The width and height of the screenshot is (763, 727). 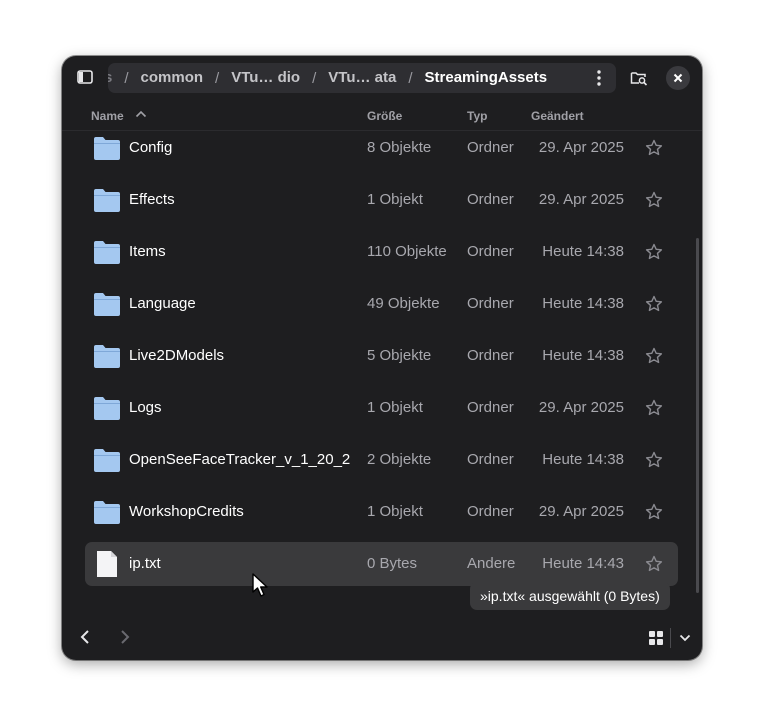 I want to click on chevron-left-icon, so click(x=84, y=637).